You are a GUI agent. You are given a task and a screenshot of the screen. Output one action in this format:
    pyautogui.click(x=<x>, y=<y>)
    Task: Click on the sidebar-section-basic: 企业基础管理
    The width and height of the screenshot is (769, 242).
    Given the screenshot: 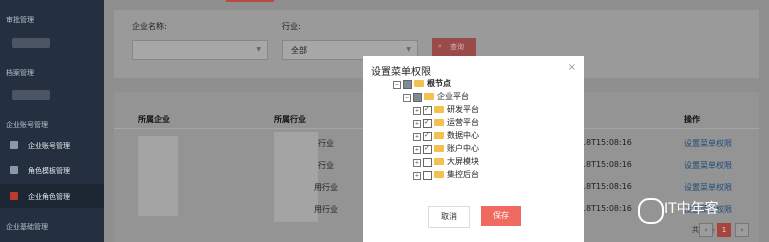 What is the action you would take?
    pyautogui.click(x=27, y=227)
    